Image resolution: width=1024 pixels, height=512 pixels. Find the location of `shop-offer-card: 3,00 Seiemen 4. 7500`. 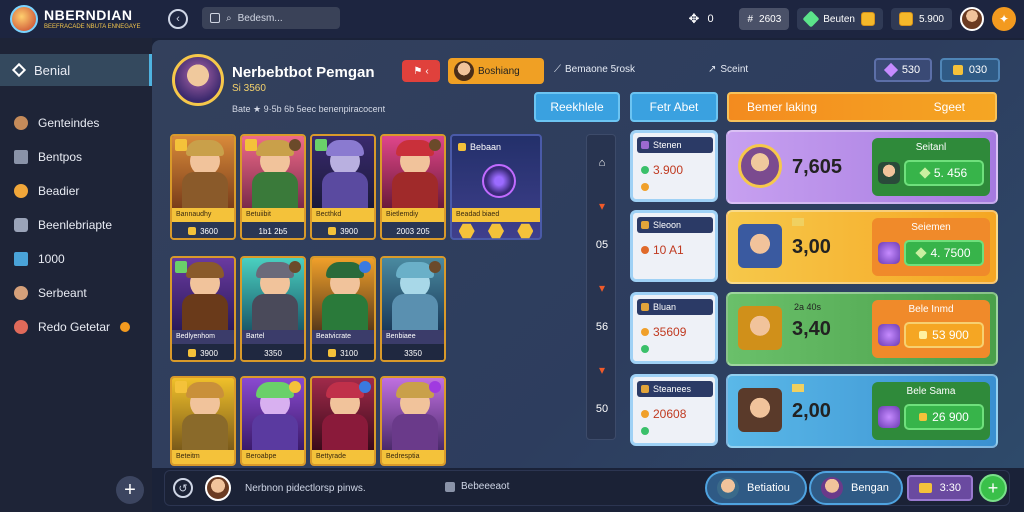

shop-offer-card: 3,00 Seiemen 4. 7500 is located at coordinates (862, 247).